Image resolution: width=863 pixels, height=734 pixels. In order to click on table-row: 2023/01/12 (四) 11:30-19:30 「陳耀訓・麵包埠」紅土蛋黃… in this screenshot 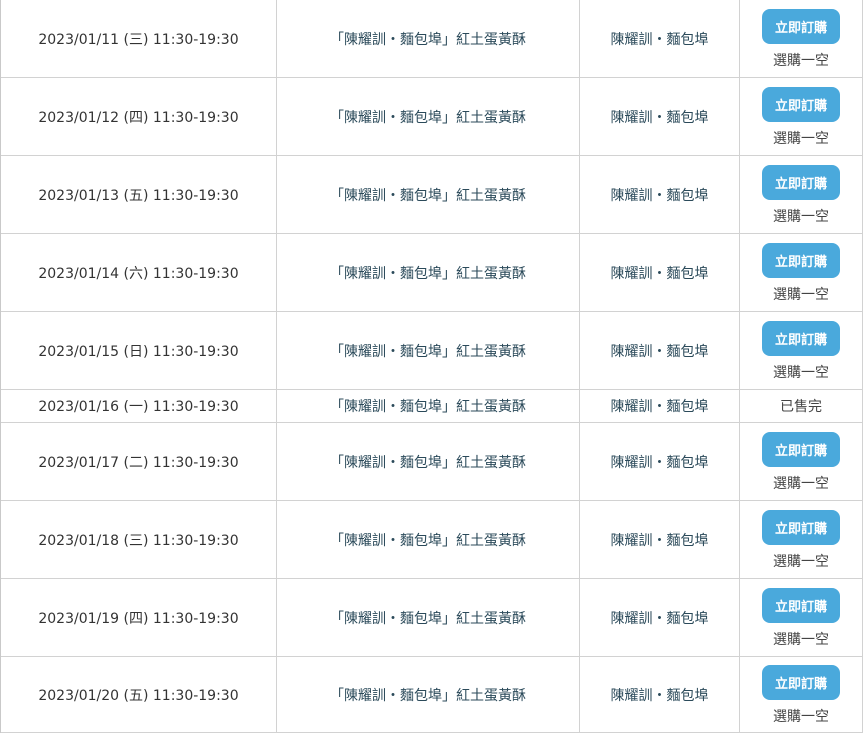, I will do `click(432, 117)`.